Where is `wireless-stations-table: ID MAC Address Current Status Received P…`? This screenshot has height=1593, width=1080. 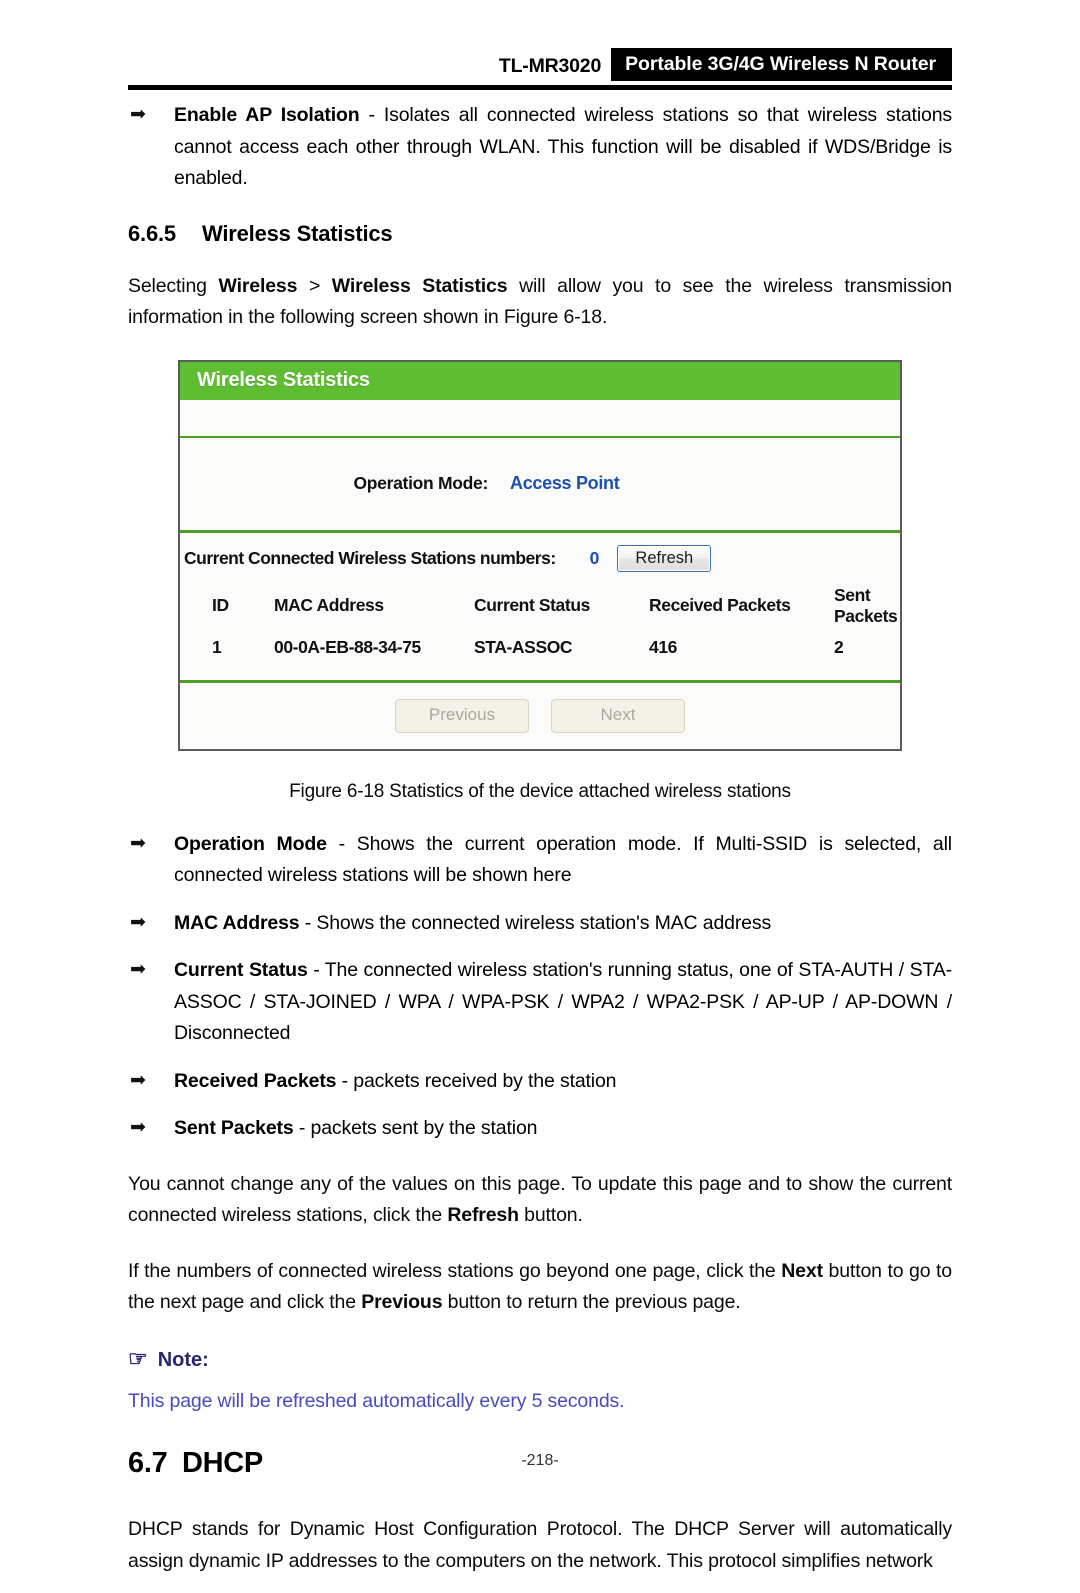 wireless-stations-table: ID MAC Address Current Status Received P… is located at coordinates (540, 624).